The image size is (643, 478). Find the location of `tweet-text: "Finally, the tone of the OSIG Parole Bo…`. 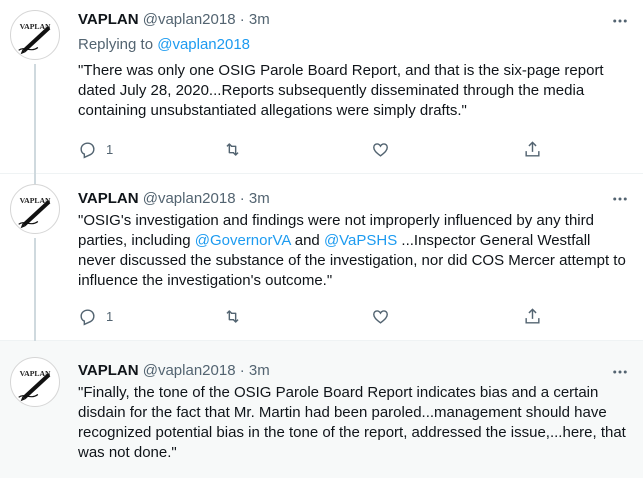

tweet-text: "Finally, the tone of the OSIG Parole Bo… is located at coordinates (352, 422).